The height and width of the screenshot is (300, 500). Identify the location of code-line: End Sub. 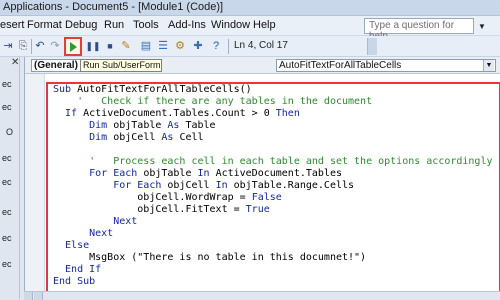
(74, 282).